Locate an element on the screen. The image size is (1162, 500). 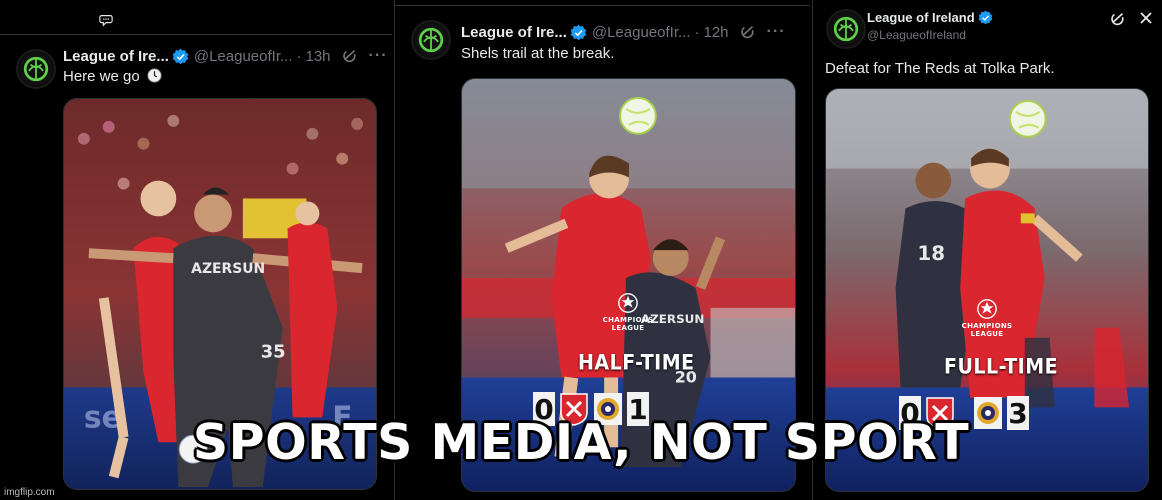
clock-icon is located at coordinates (154, 75).